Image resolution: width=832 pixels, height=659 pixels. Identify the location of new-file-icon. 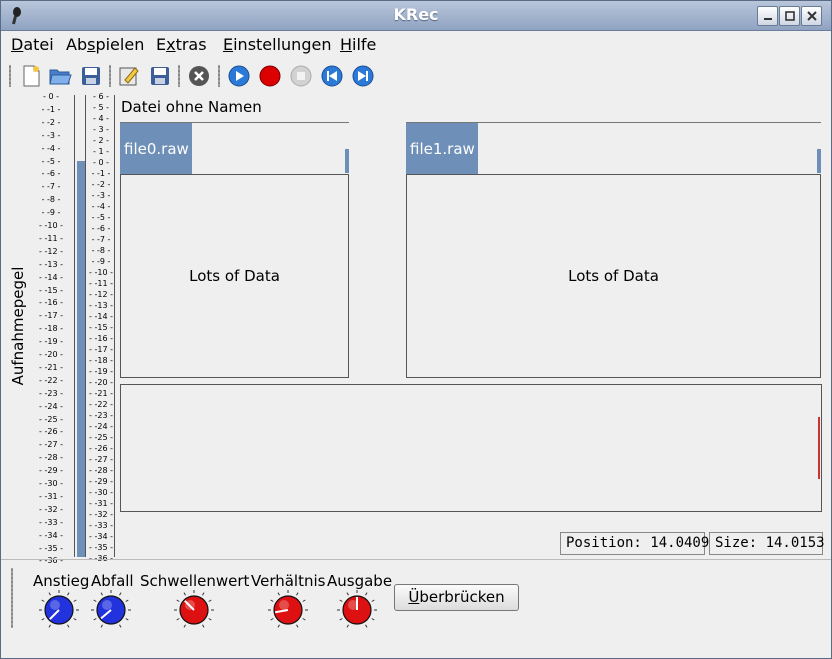
(31, 76).